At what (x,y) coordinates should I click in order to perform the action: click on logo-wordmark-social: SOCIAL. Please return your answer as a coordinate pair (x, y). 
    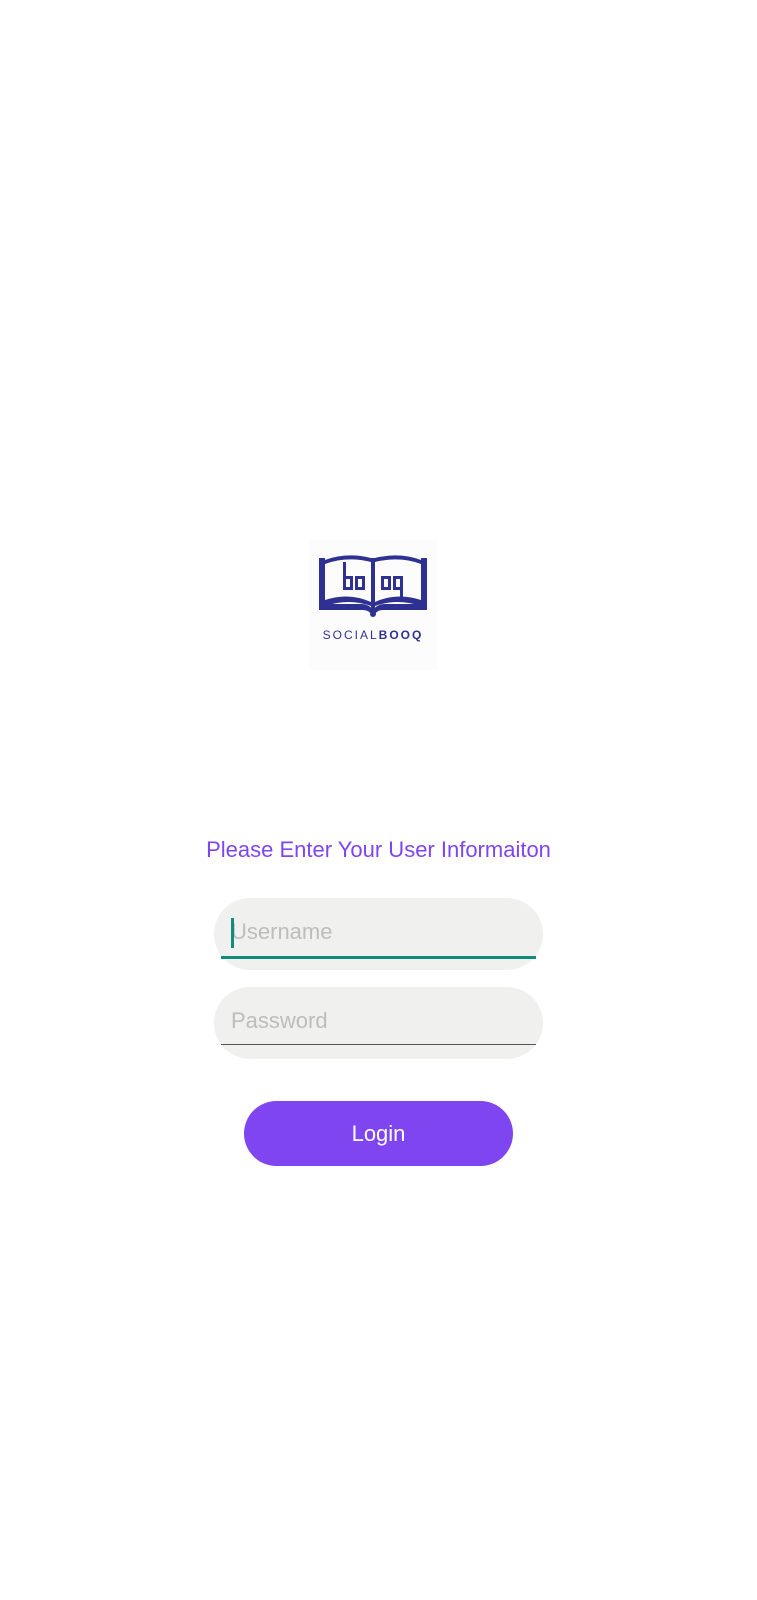
    Looking at the image, I should click on (350, 635).